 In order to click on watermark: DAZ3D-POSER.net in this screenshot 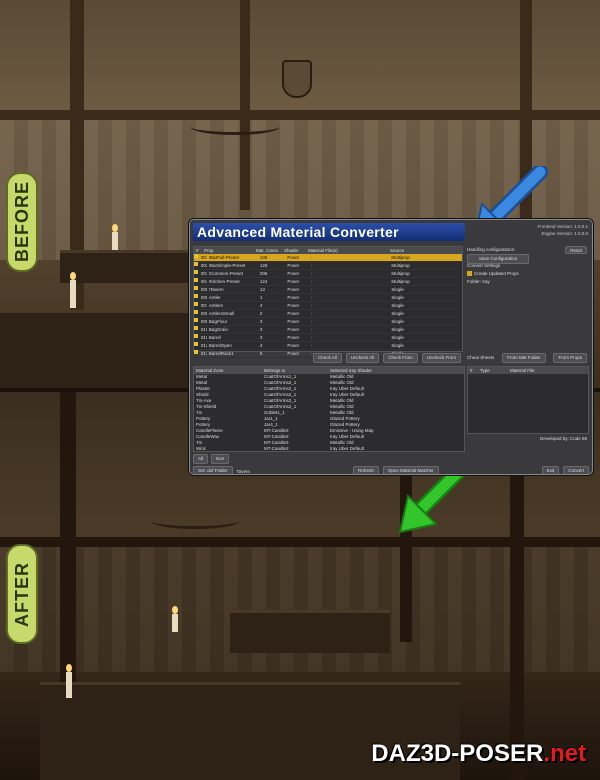, I will do `click(478, 753)`.